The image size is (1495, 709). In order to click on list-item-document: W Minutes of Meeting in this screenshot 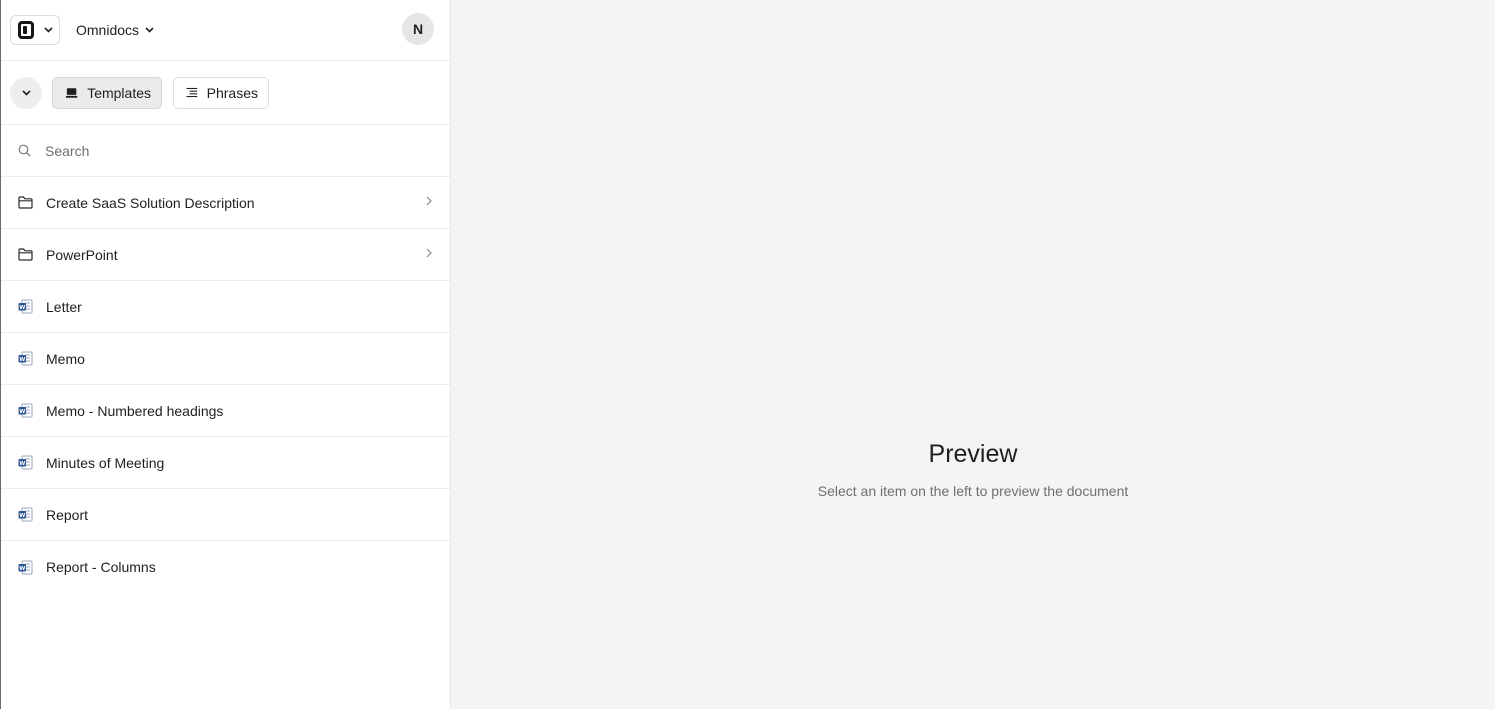, I will do `click(225, 463)`.